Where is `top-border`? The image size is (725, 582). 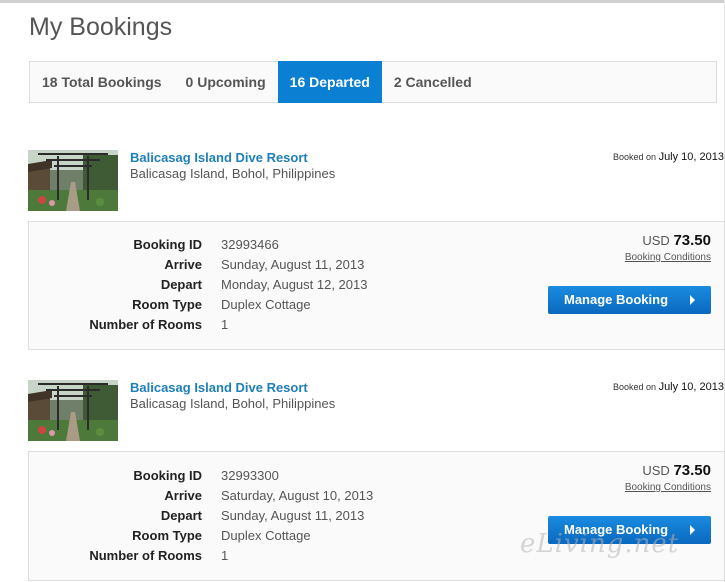
top-border is located at coordinates (362, 1).